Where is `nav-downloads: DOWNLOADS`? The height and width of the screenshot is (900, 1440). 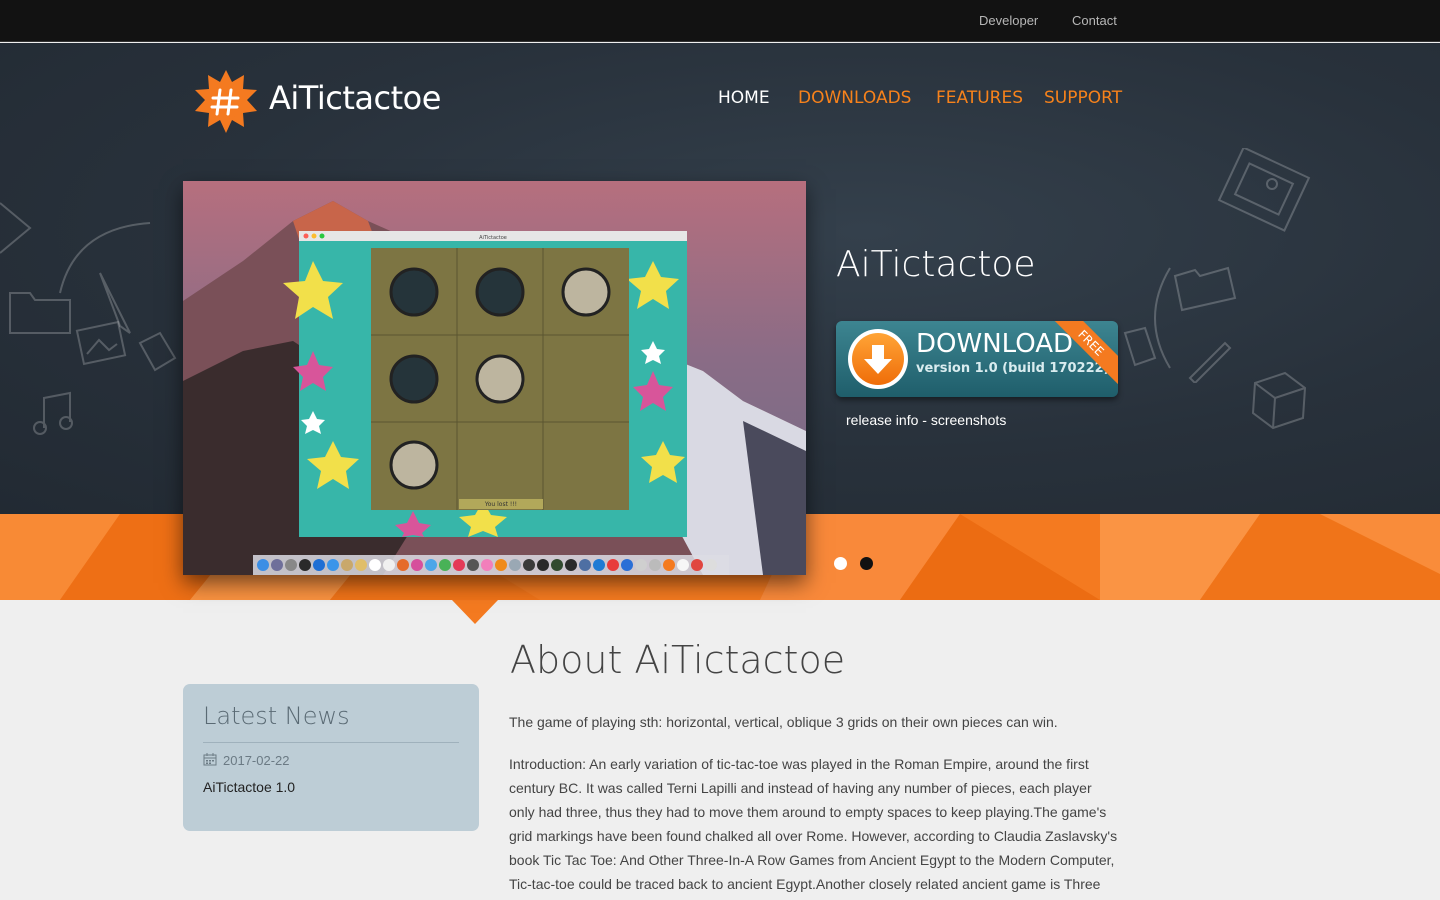
nav-downloads: DOWNLOADS is located at coordinates (854, 98).